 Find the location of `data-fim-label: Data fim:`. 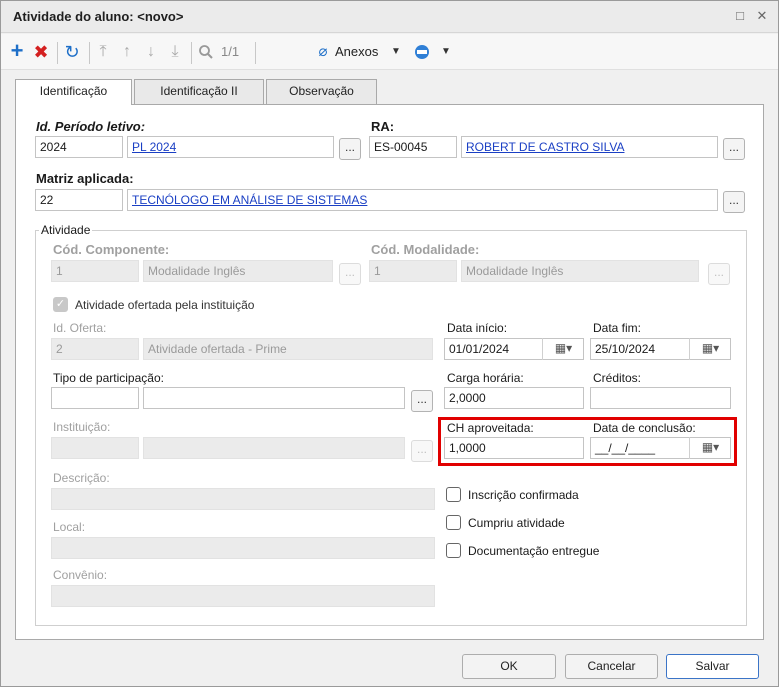

data-fim-label: Data fim: is located at coordinates (617, 328).